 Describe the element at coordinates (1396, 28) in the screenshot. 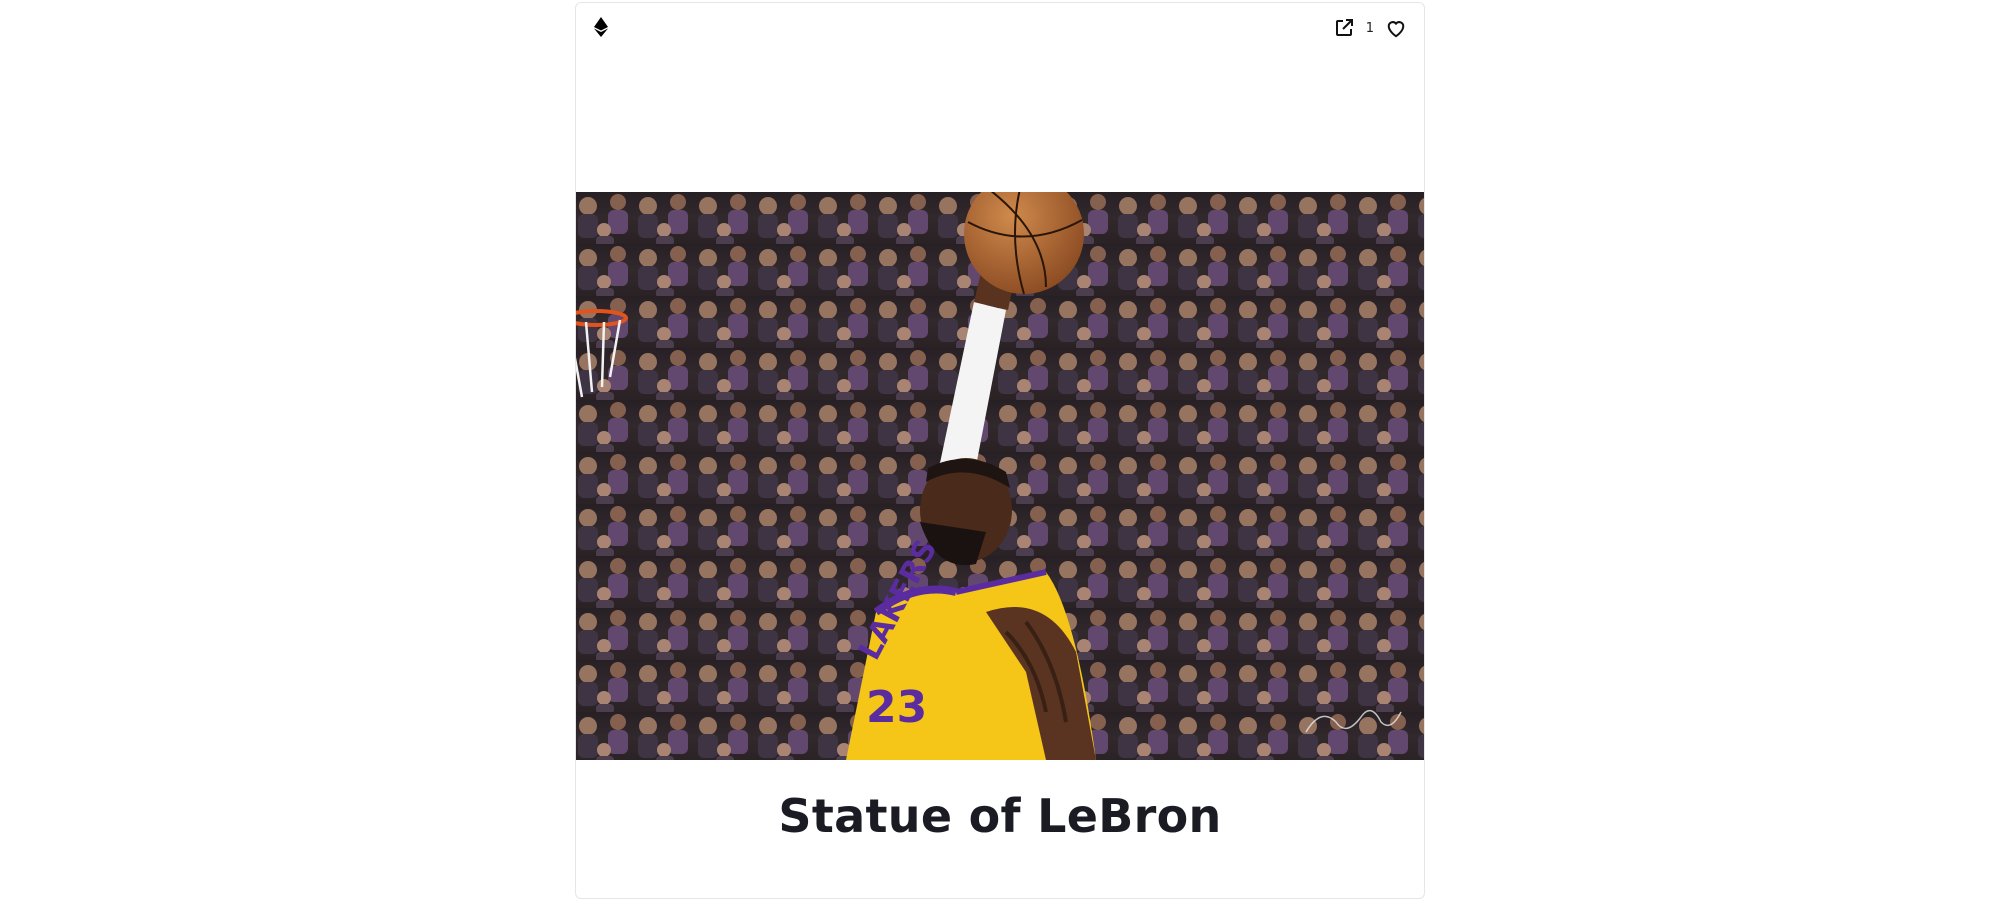

I see `heart-icon` at that location.